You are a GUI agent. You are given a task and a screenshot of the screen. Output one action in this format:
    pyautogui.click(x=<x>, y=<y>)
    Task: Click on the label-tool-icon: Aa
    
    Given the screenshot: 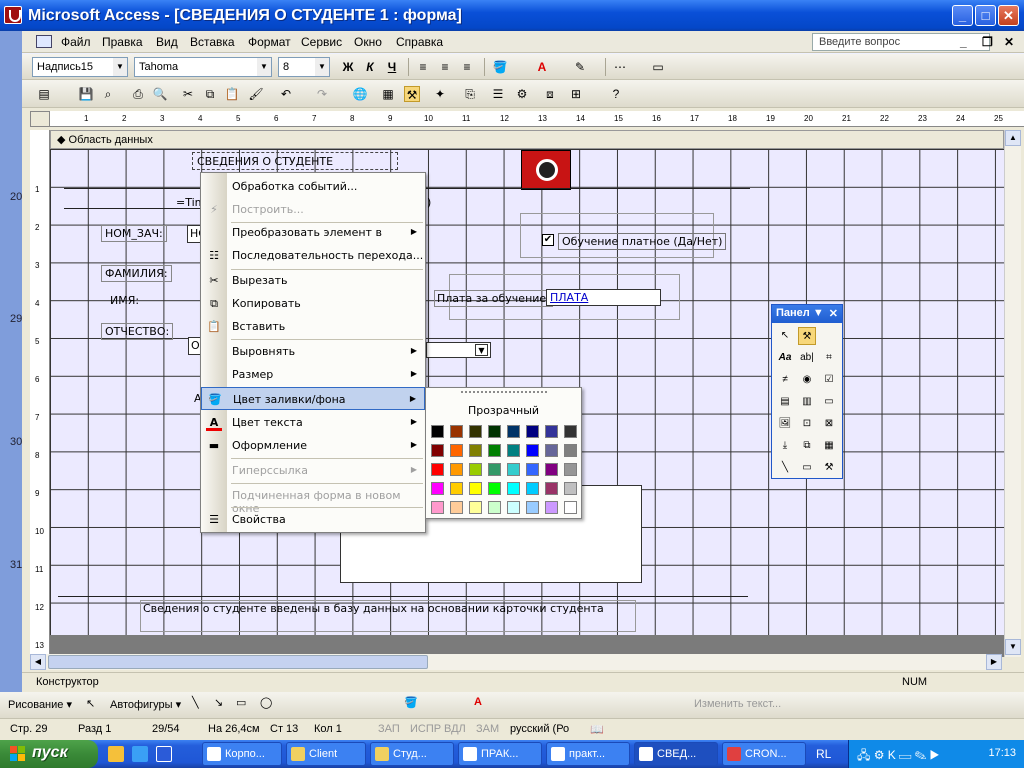 What is the action you would take?
    pyautogui.click(x=785, y=358)
    